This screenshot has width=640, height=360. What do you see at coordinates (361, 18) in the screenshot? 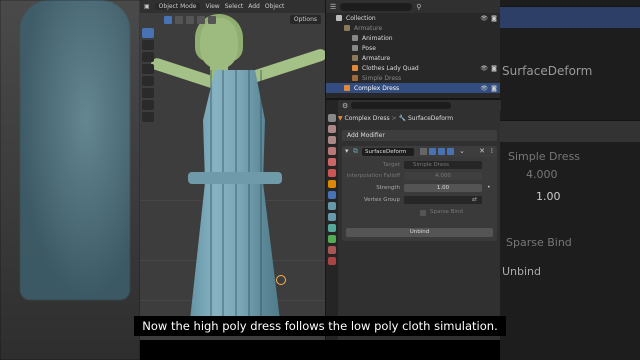
I see `outliner-row-label: Collection` at bounding box center [361, 18].